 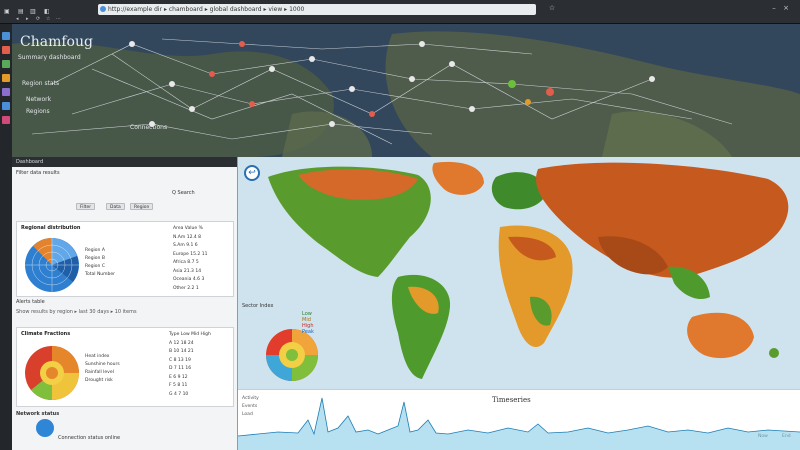 I want to click on sector-inset: Sector Index Low Mid High Peak, so click(x=282, y=344).